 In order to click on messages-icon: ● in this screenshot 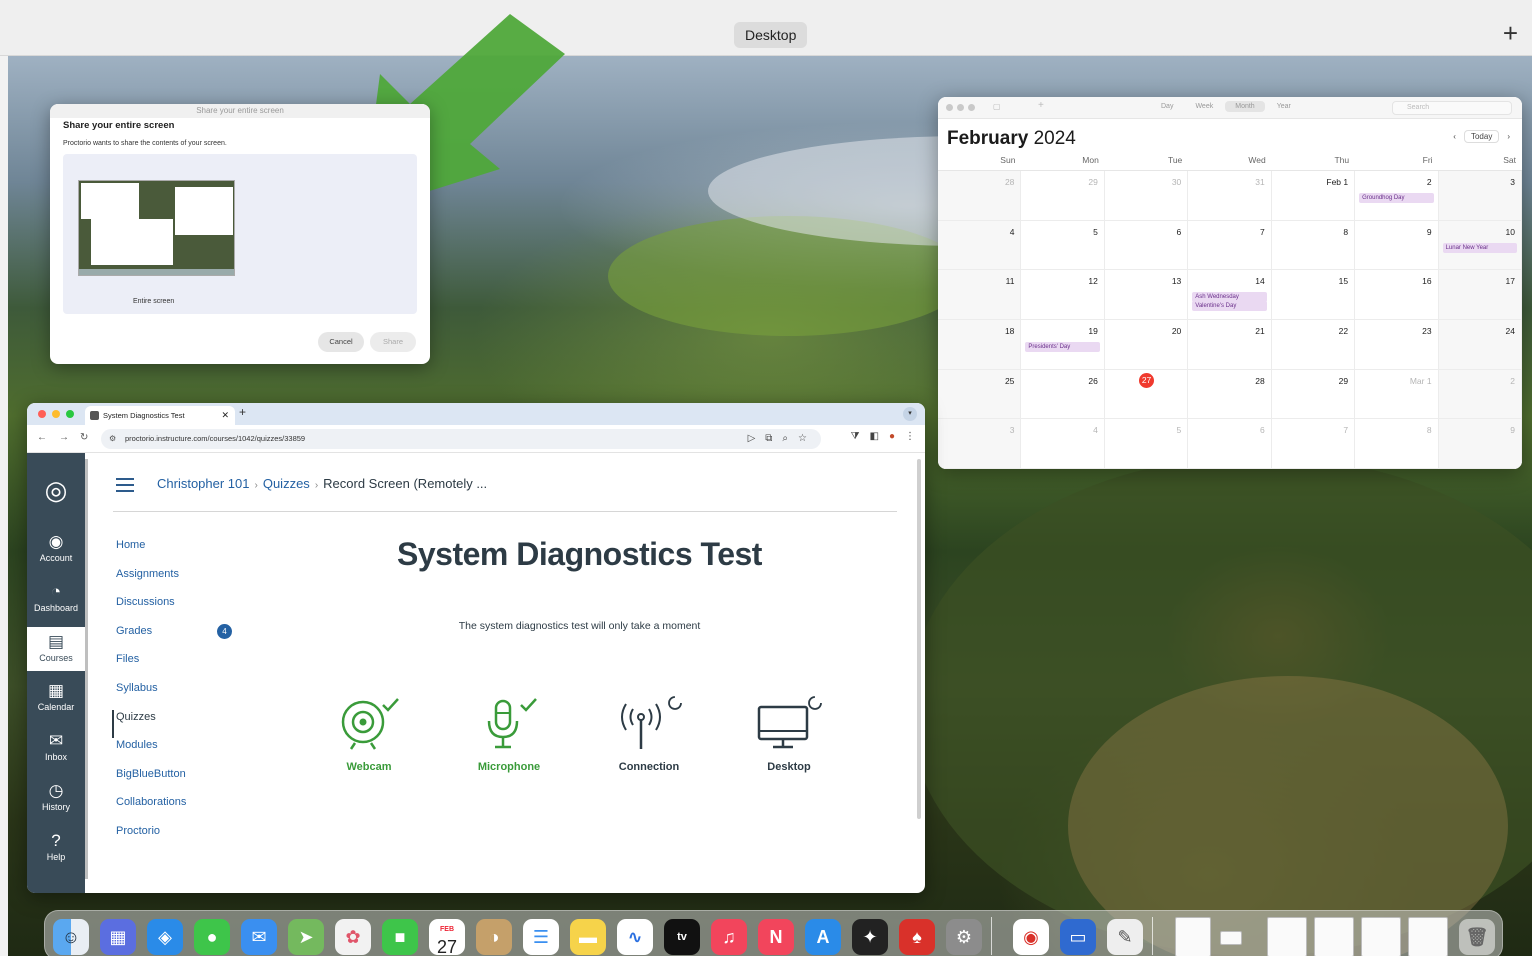, I will do `click(212, 937)`.